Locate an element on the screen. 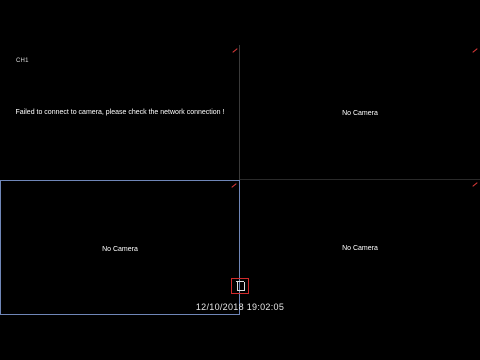 Image resolution: width=480 pixels, height=360 pixels. delete-icon-bin is located at coordinates (241, 286).